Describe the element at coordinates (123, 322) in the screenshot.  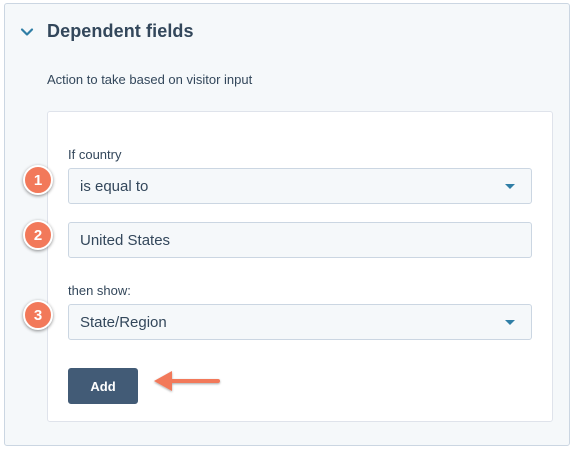
I see `show-field-select-value: State/Region` at that location.